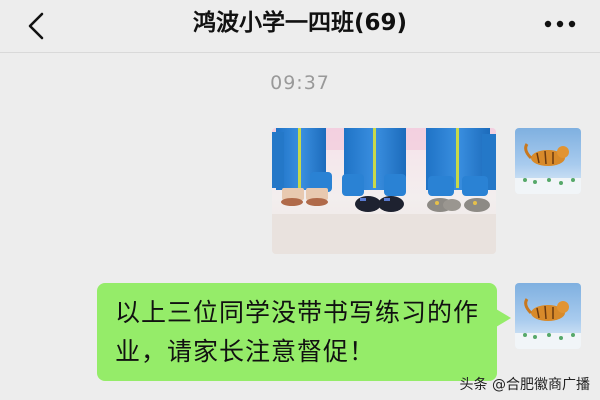 Image resolution: width=600 pixels, height=400 pixels. I want to click on chat-title: 鸿波小学一四班(69), so click(300, 23).